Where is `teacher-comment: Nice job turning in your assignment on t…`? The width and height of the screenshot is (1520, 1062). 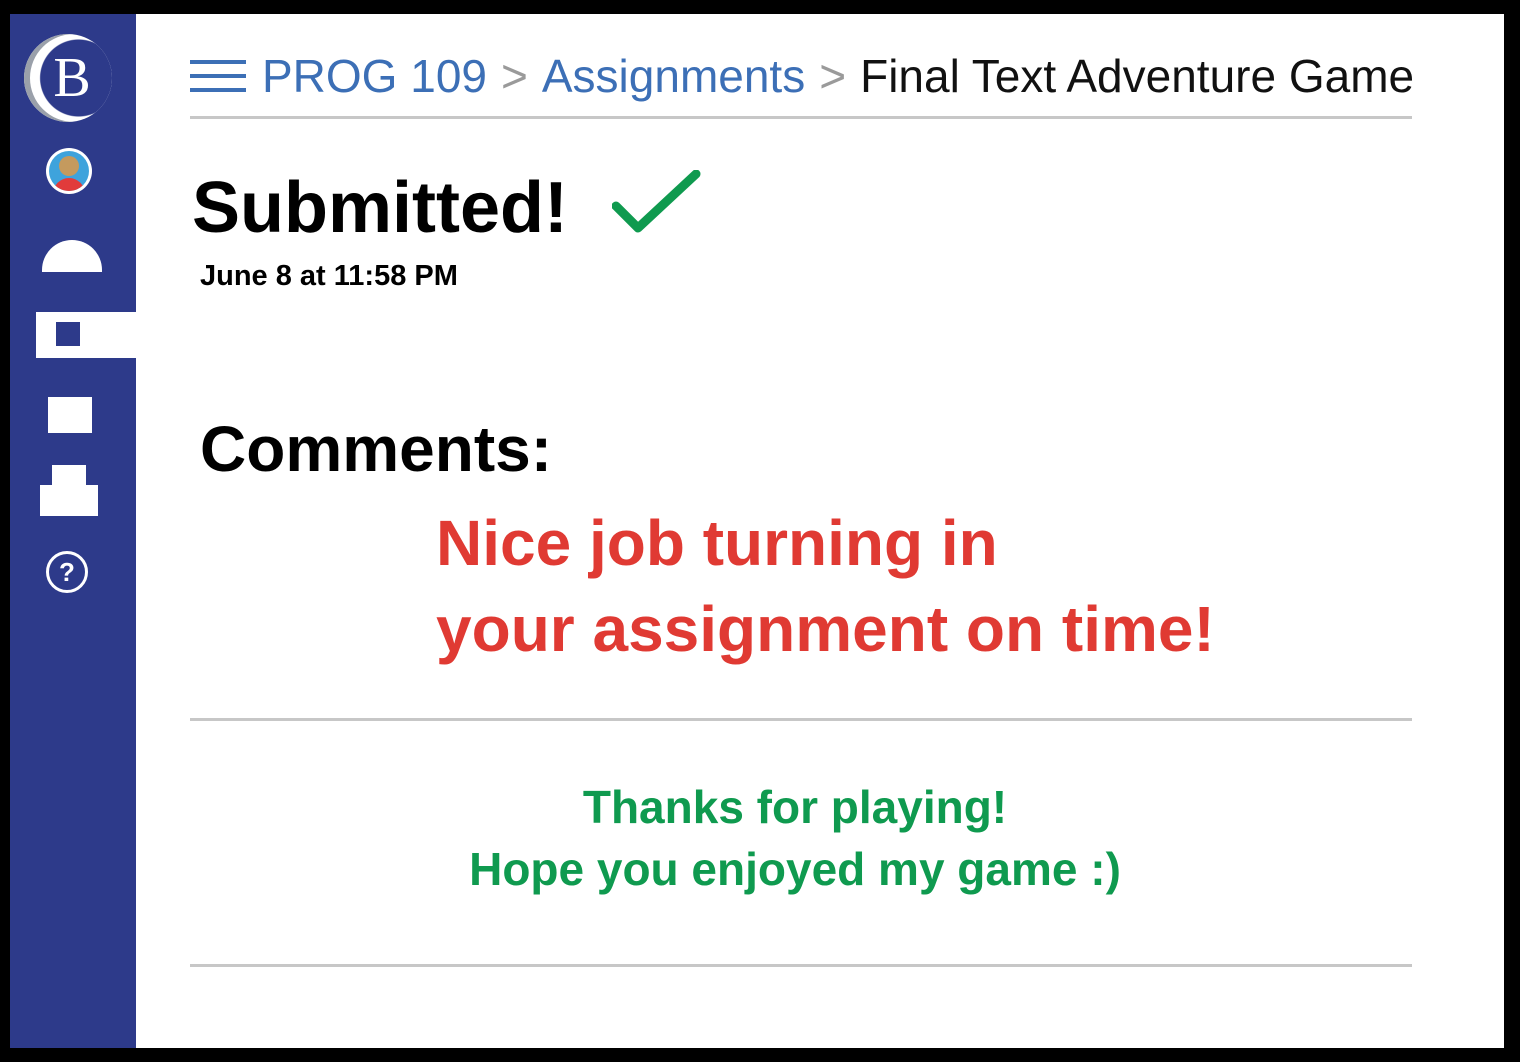
teacher-comment: Nice job turning in your assignment on t… is located at coordinates (825, 586).